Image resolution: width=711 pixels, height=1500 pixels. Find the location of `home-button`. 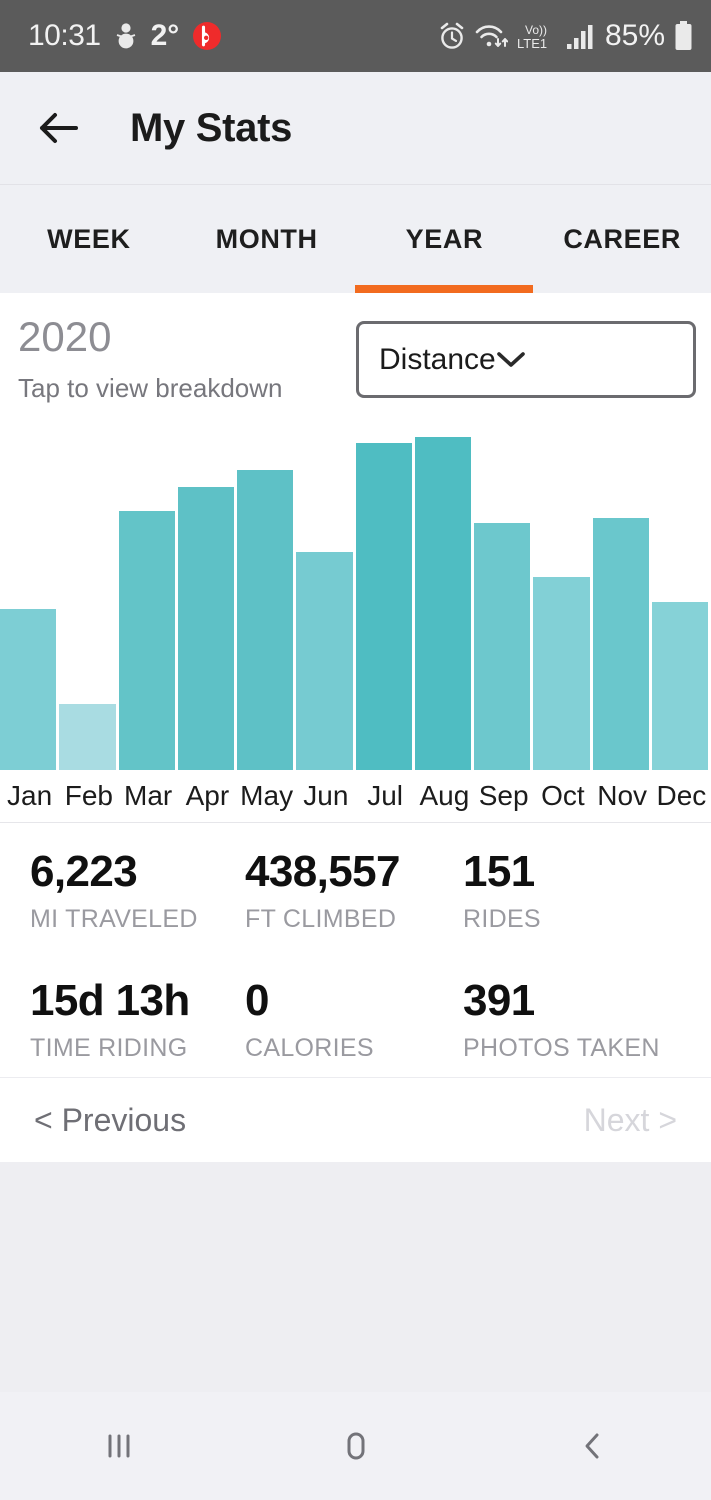

home-button is located at coordinates (355, 1446).